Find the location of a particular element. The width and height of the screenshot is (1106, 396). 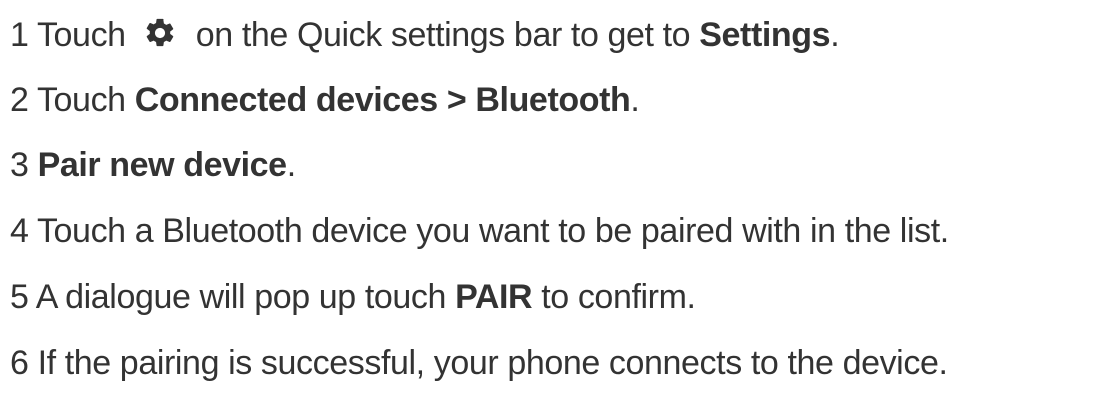

step-number: 5 is located at coordinates (19, 297).